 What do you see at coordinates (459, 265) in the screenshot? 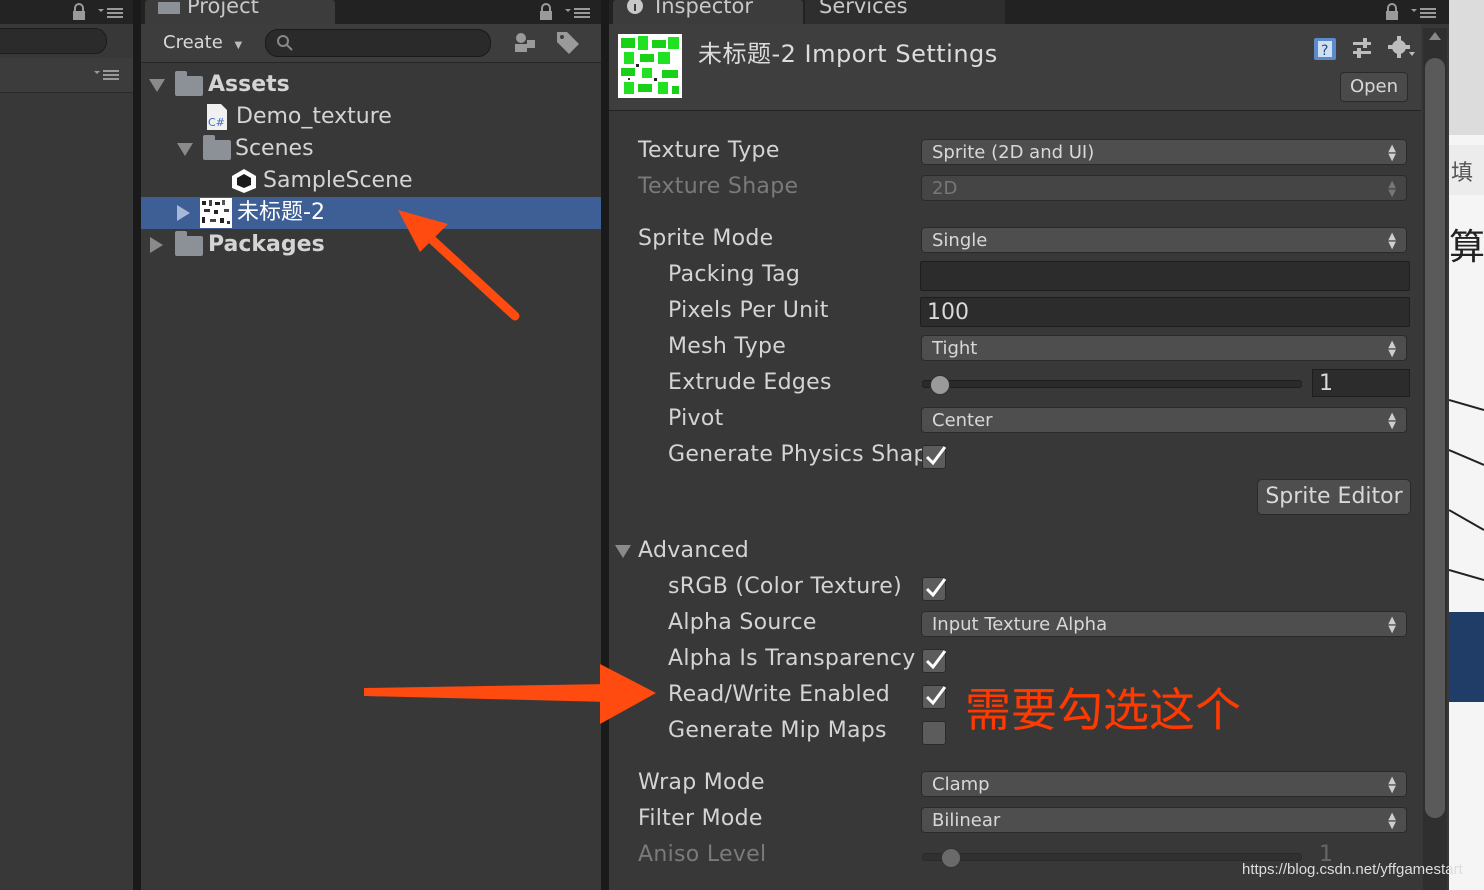
I see `arrow-to-selected-texture` at bounding box center [459, 265].